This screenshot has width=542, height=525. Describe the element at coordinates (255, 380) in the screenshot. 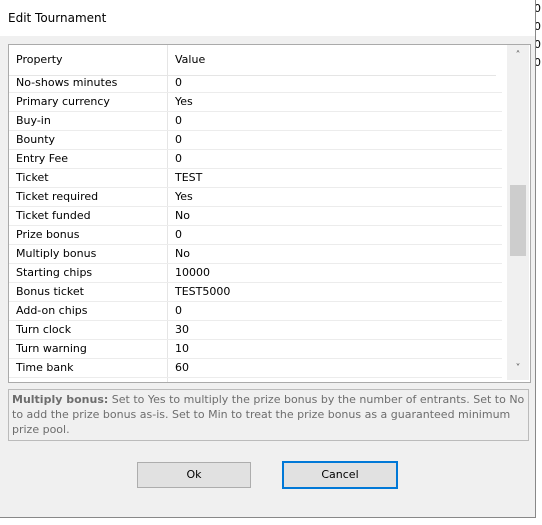

I see `grid-row: Time bank syncYes` at that location.